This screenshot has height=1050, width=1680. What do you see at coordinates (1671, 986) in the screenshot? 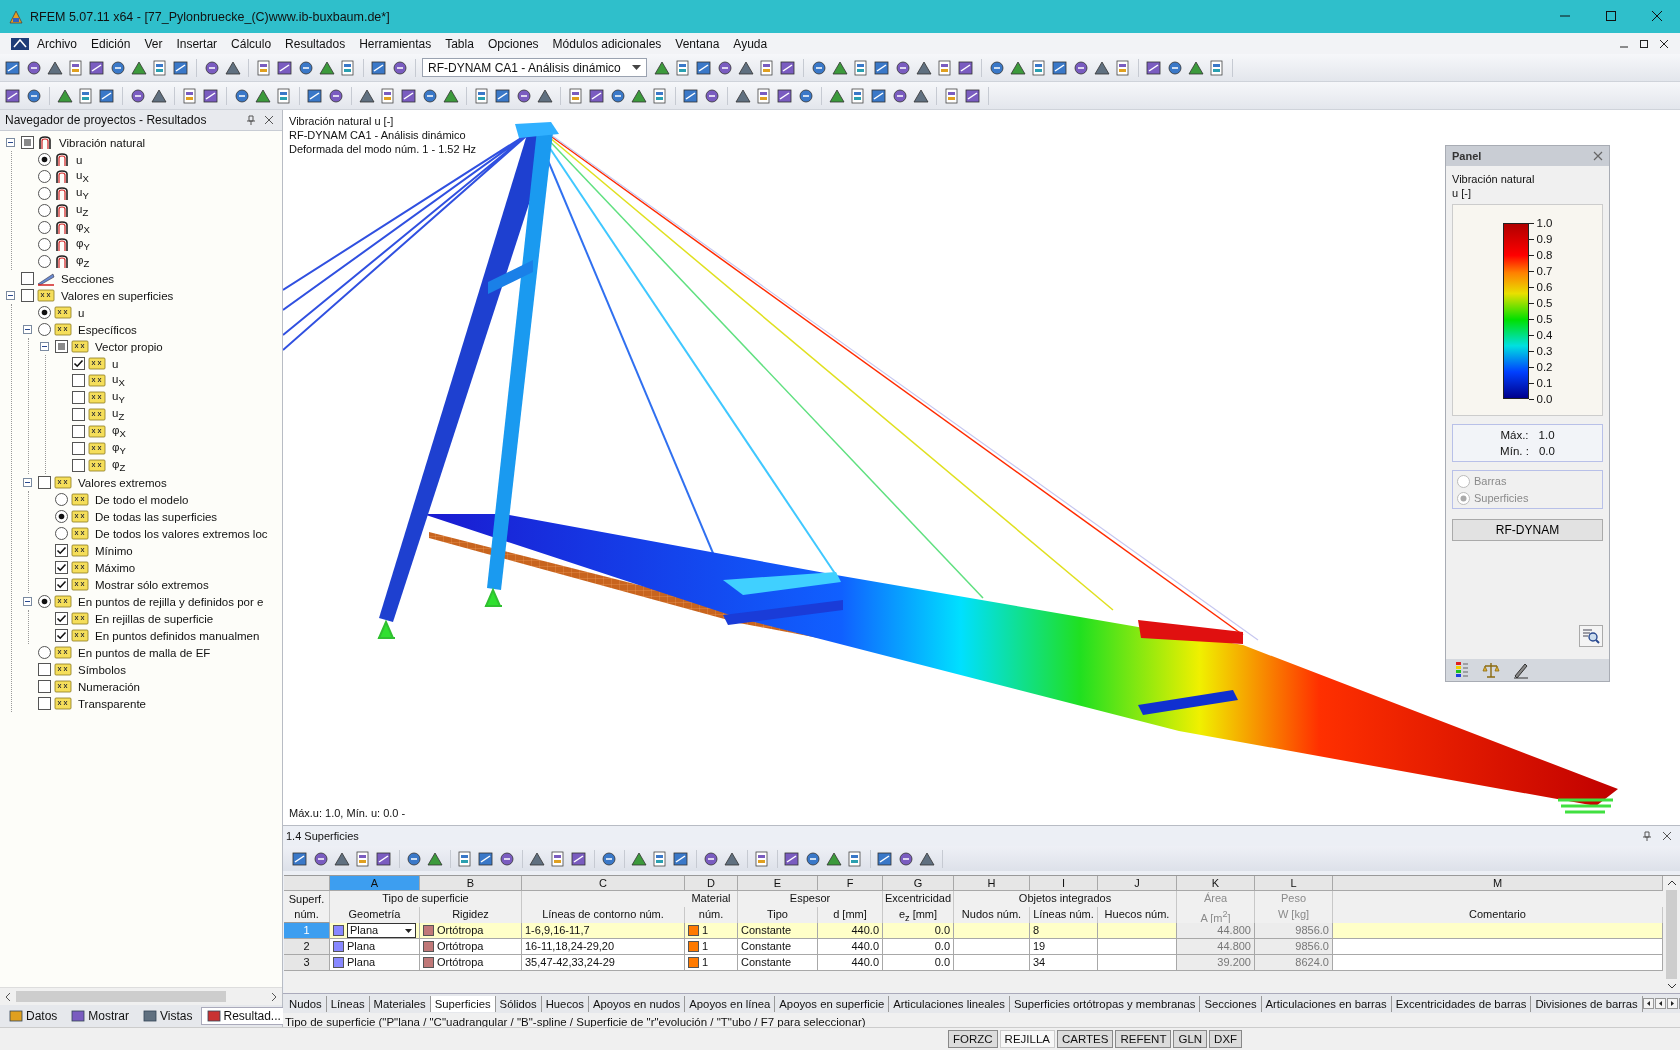
I see `scroll-down-icon` at bounding box center [1671, 986].